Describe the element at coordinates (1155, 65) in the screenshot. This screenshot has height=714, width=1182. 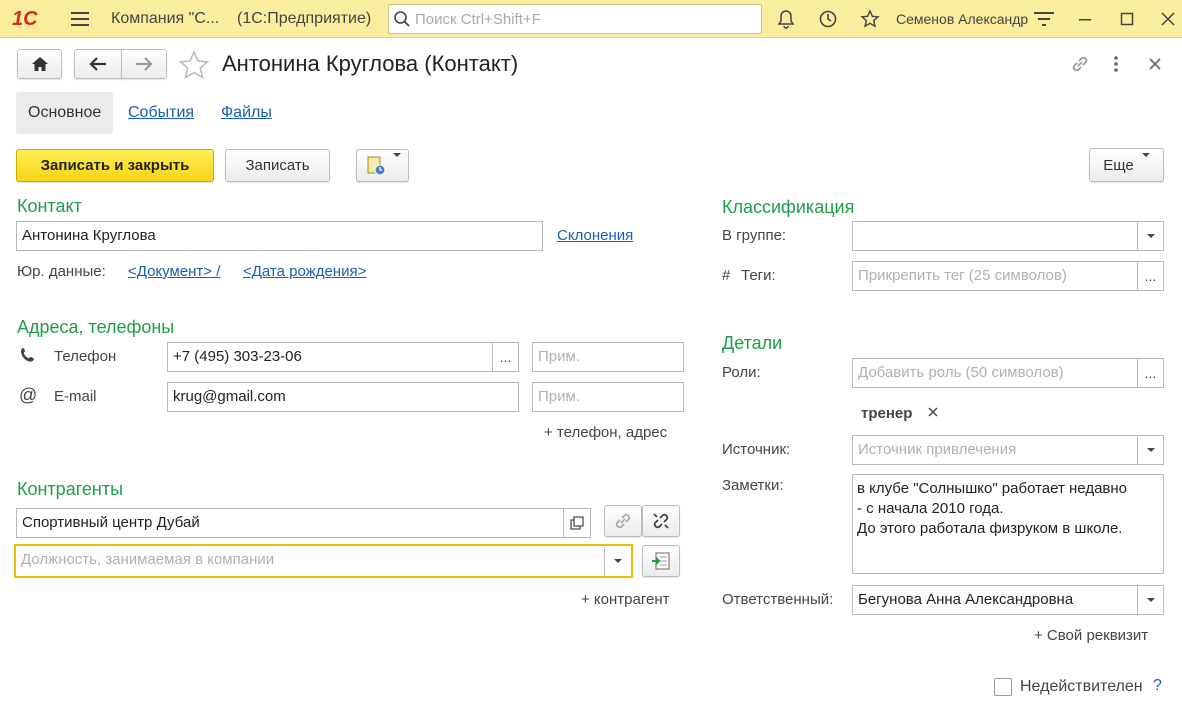
I see `form-close-icon` at that location.